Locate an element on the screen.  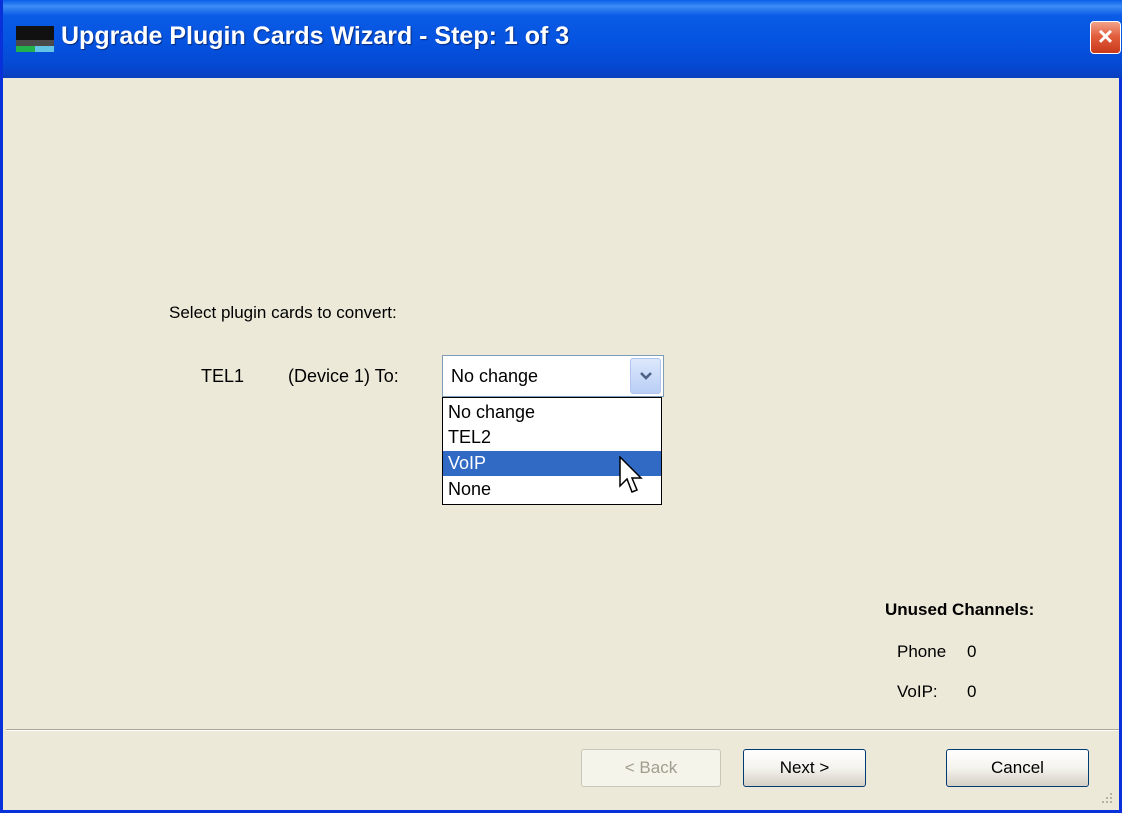
next-button: Next > is located at coordinates (804, 768).